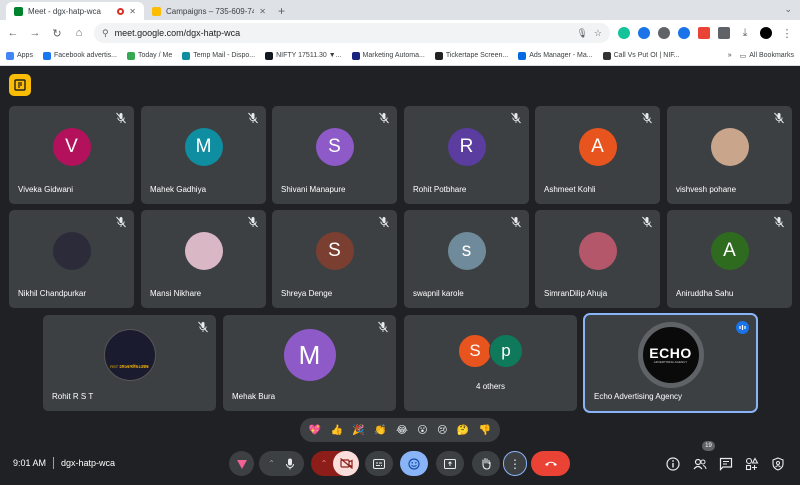  What do you see at coordinates (485, 430) in the screenshot?
I see `reaction-emoji-button: 👎` at bounding box center [485, 430].